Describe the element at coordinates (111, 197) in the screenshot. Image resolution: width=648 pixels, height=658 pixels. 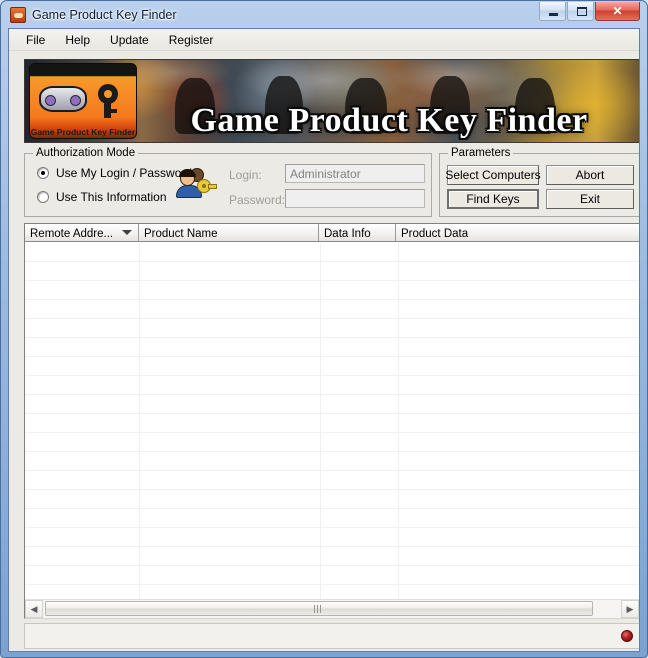
I see `radio-use-this-information-label: Use This Information` at that location.